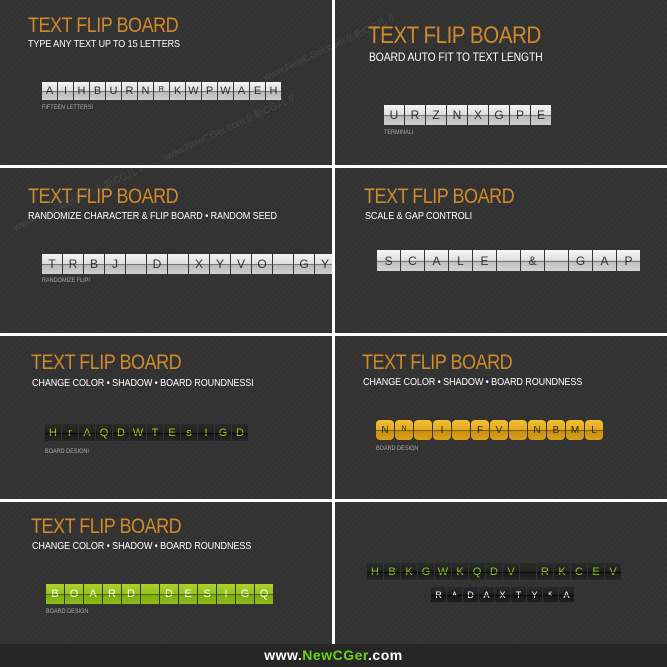 The image size is (667, 667). Describe the element at coordinates (67, 611) in the screenshot. I see `board-caption: BOARD DESIGN` at that location.